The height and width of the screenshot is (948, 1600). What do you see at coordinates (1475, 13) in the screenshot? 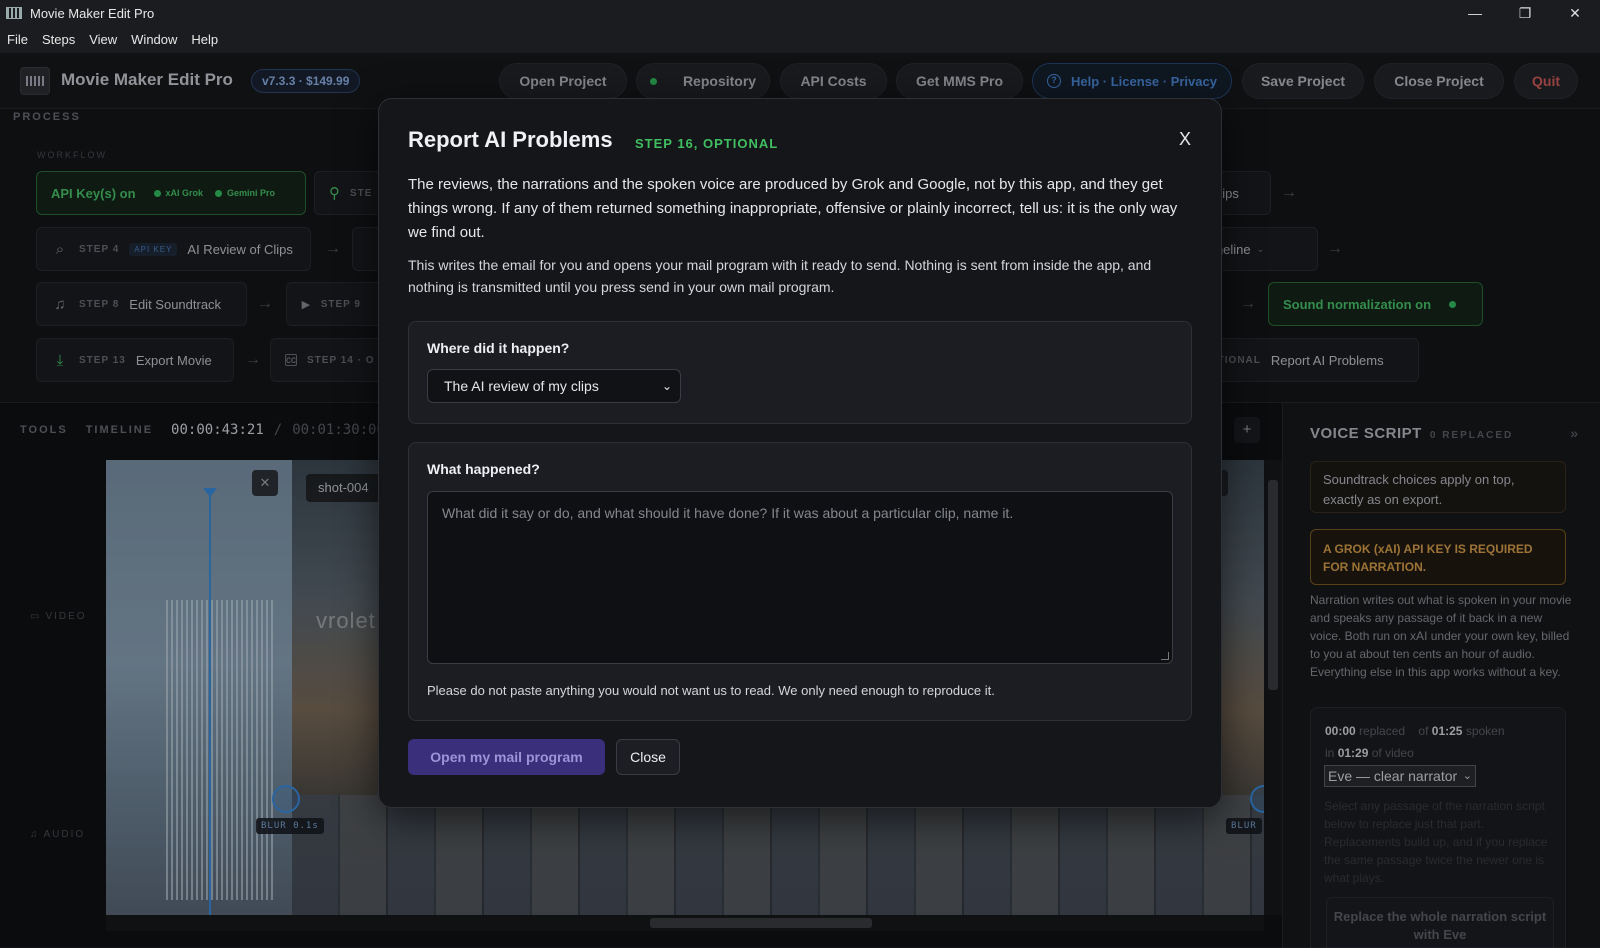
I see `minimize-button: —` at bounding box center [1475, 13].